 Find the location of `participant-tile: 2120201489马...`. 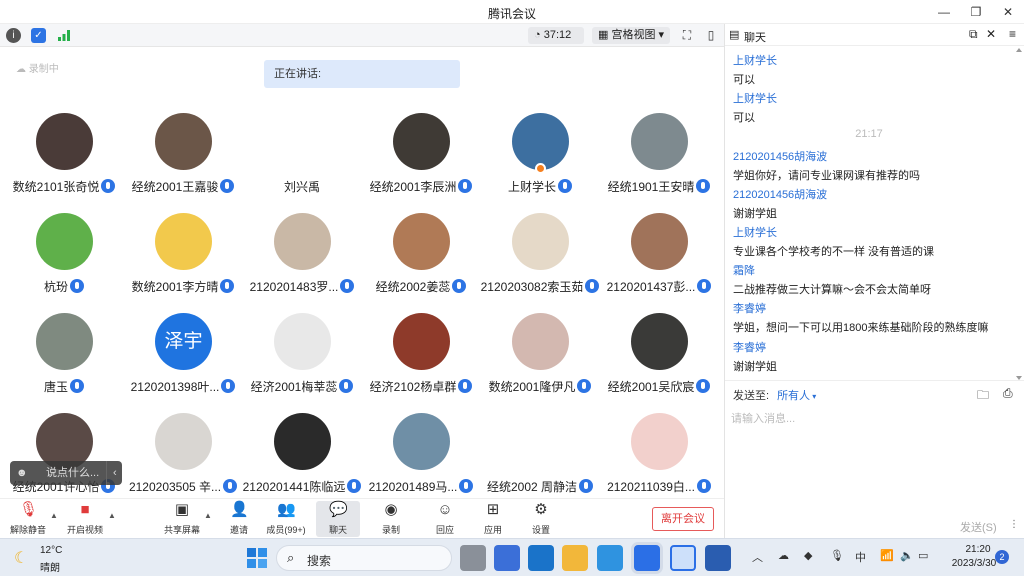

participant-tile: 2120201489马... is located at coordinates (421, 461).